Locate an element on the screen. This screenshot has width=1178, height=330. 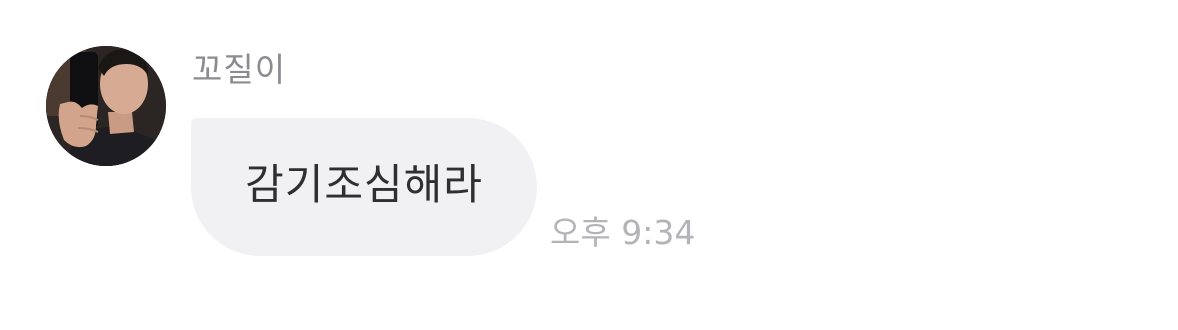
message-timestamp: 오후 9:34 is located at coordinates (623, 232).